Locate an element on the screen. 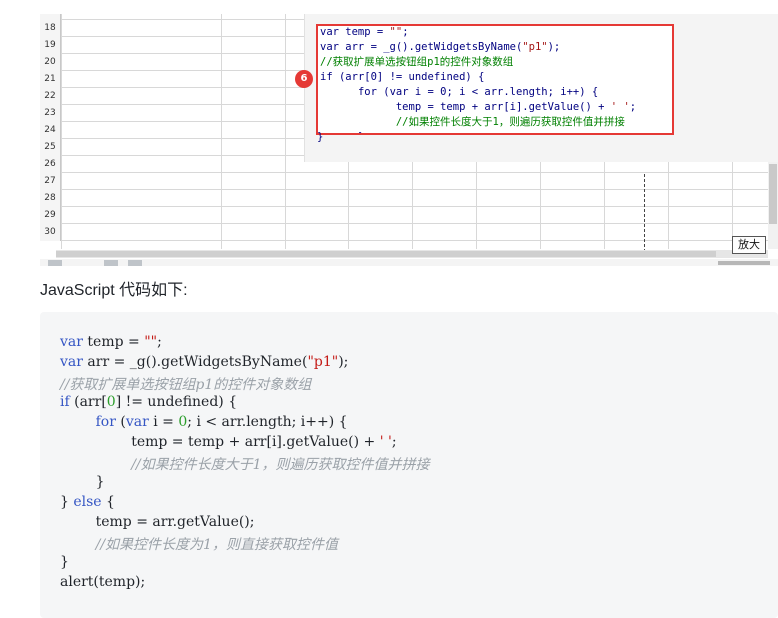 The width and height of the screenshot is (778, 618). code-line: temp = arr.getValue(); is located at coordinates (157, 522).